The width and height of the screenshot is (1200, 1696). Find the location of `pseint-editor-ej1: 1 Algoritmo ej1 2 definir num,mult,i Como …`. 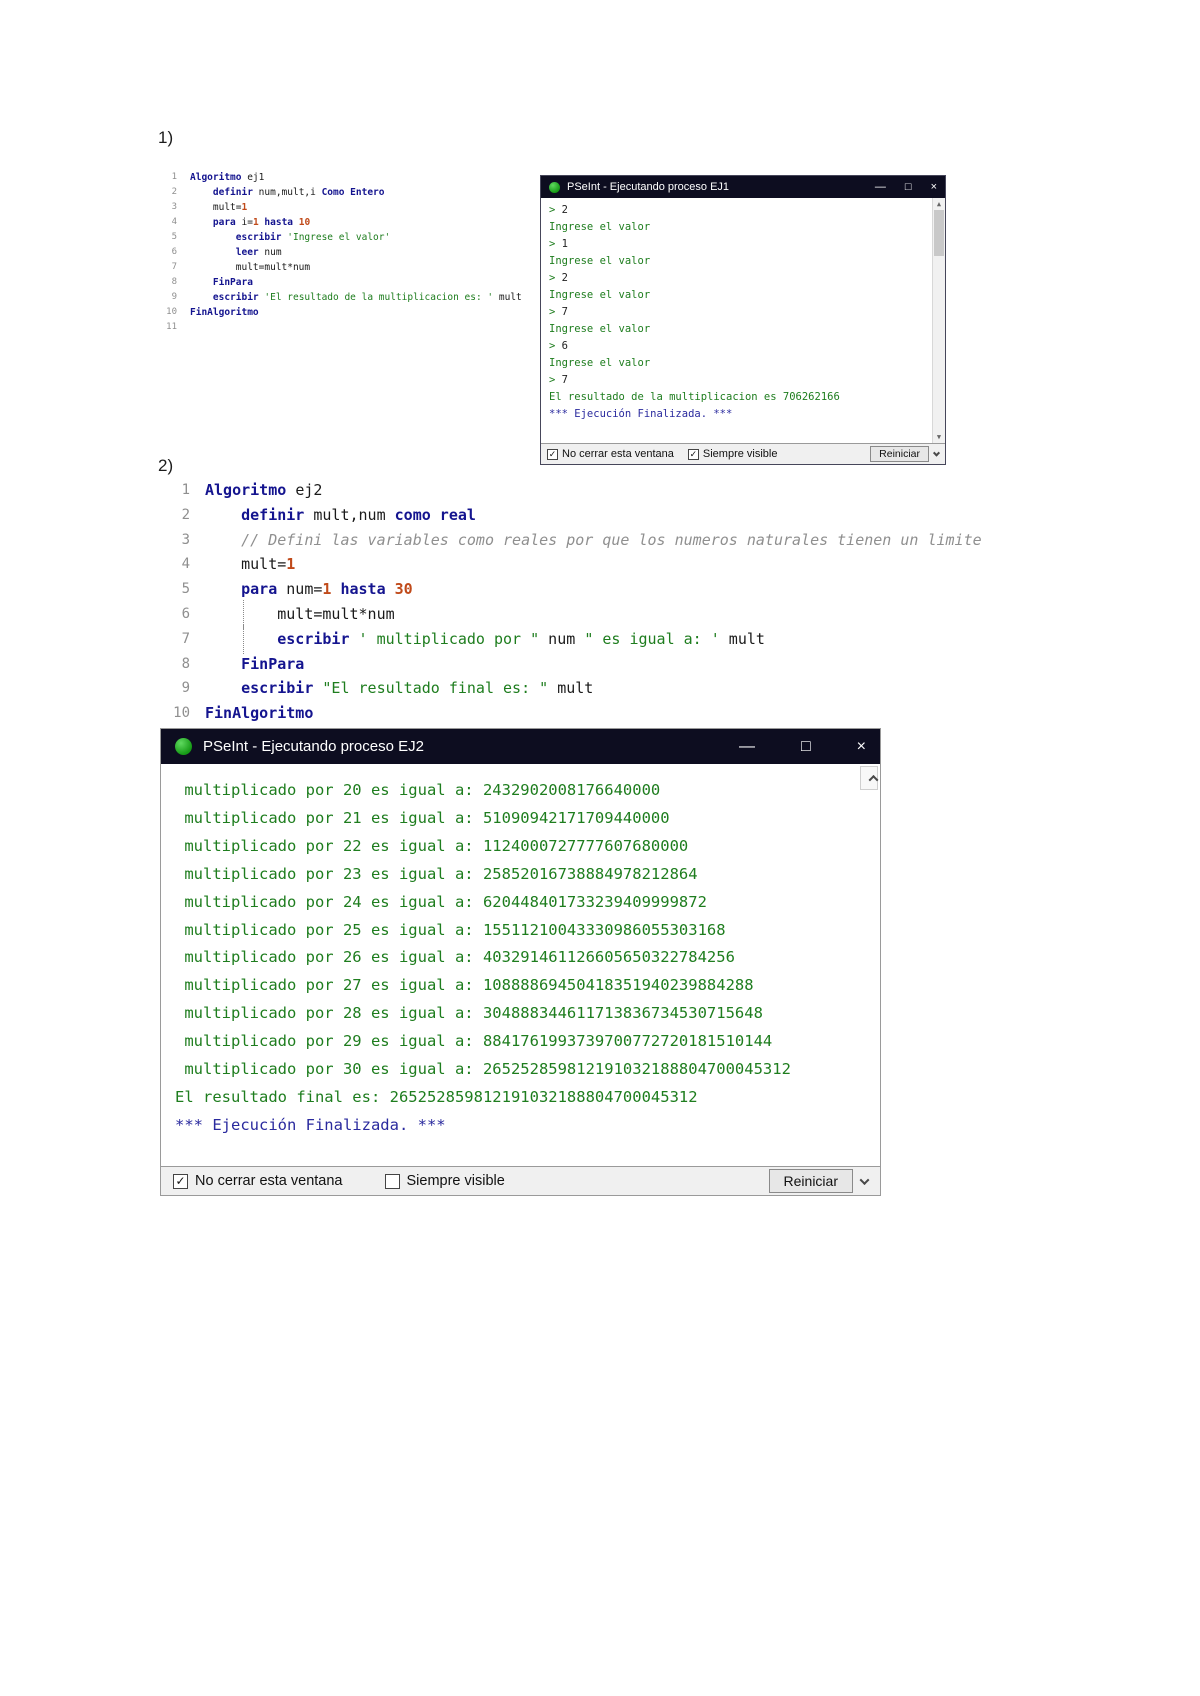

pseint-editor-ej1: 1 Algoritmo ej1 2 definir num,mult,i Como … is located at coordinates (341, 252).